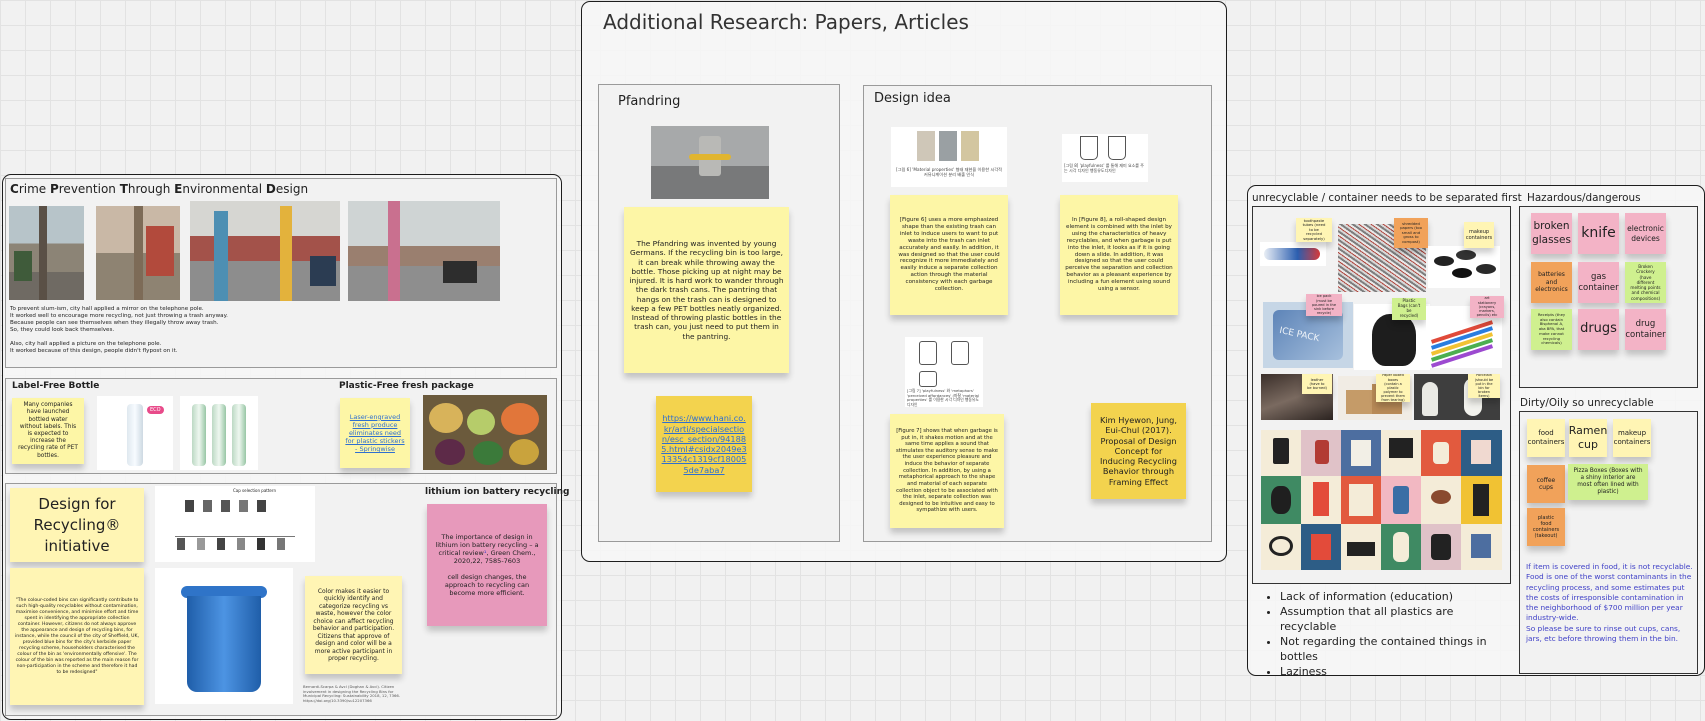 Image resolution: width=1705 pixels, height=721 pixels. Describe the element at coordinates (1409, 309) in the screenshot. I see `plastic-bags-note: Plastic Bags (can't be recycled)` at that location.